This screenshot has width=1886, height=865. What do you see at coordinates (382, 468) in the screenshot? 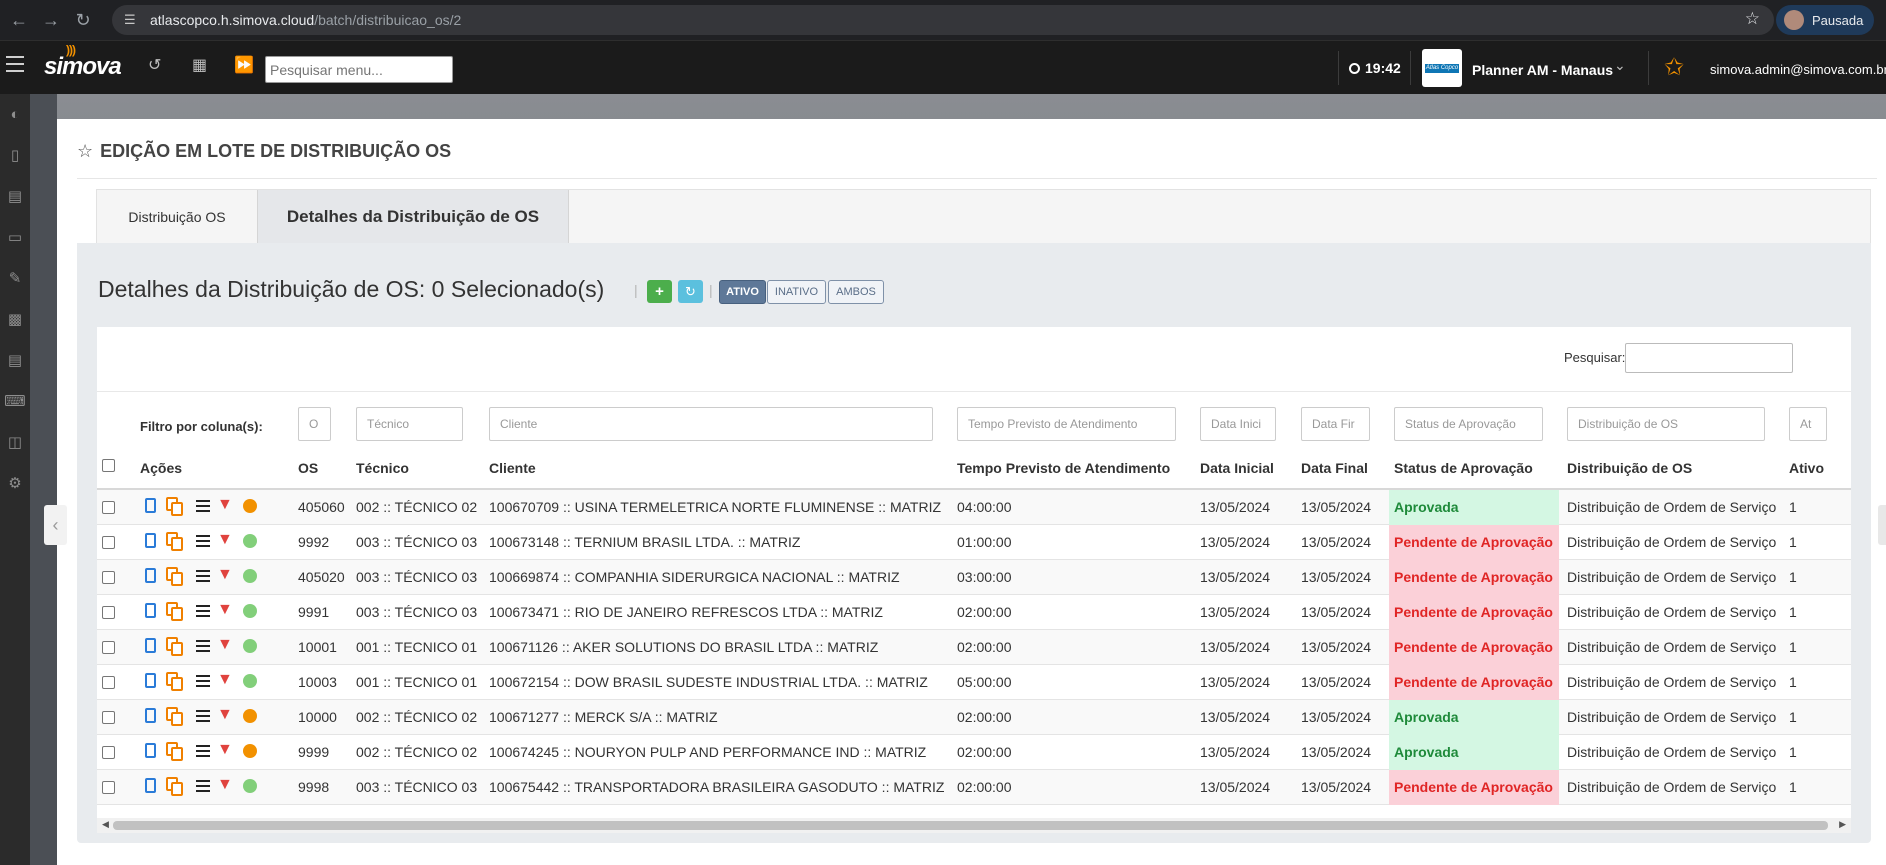
I see `col-header-tecnico: Técnico` at bounding box center [382, 468].